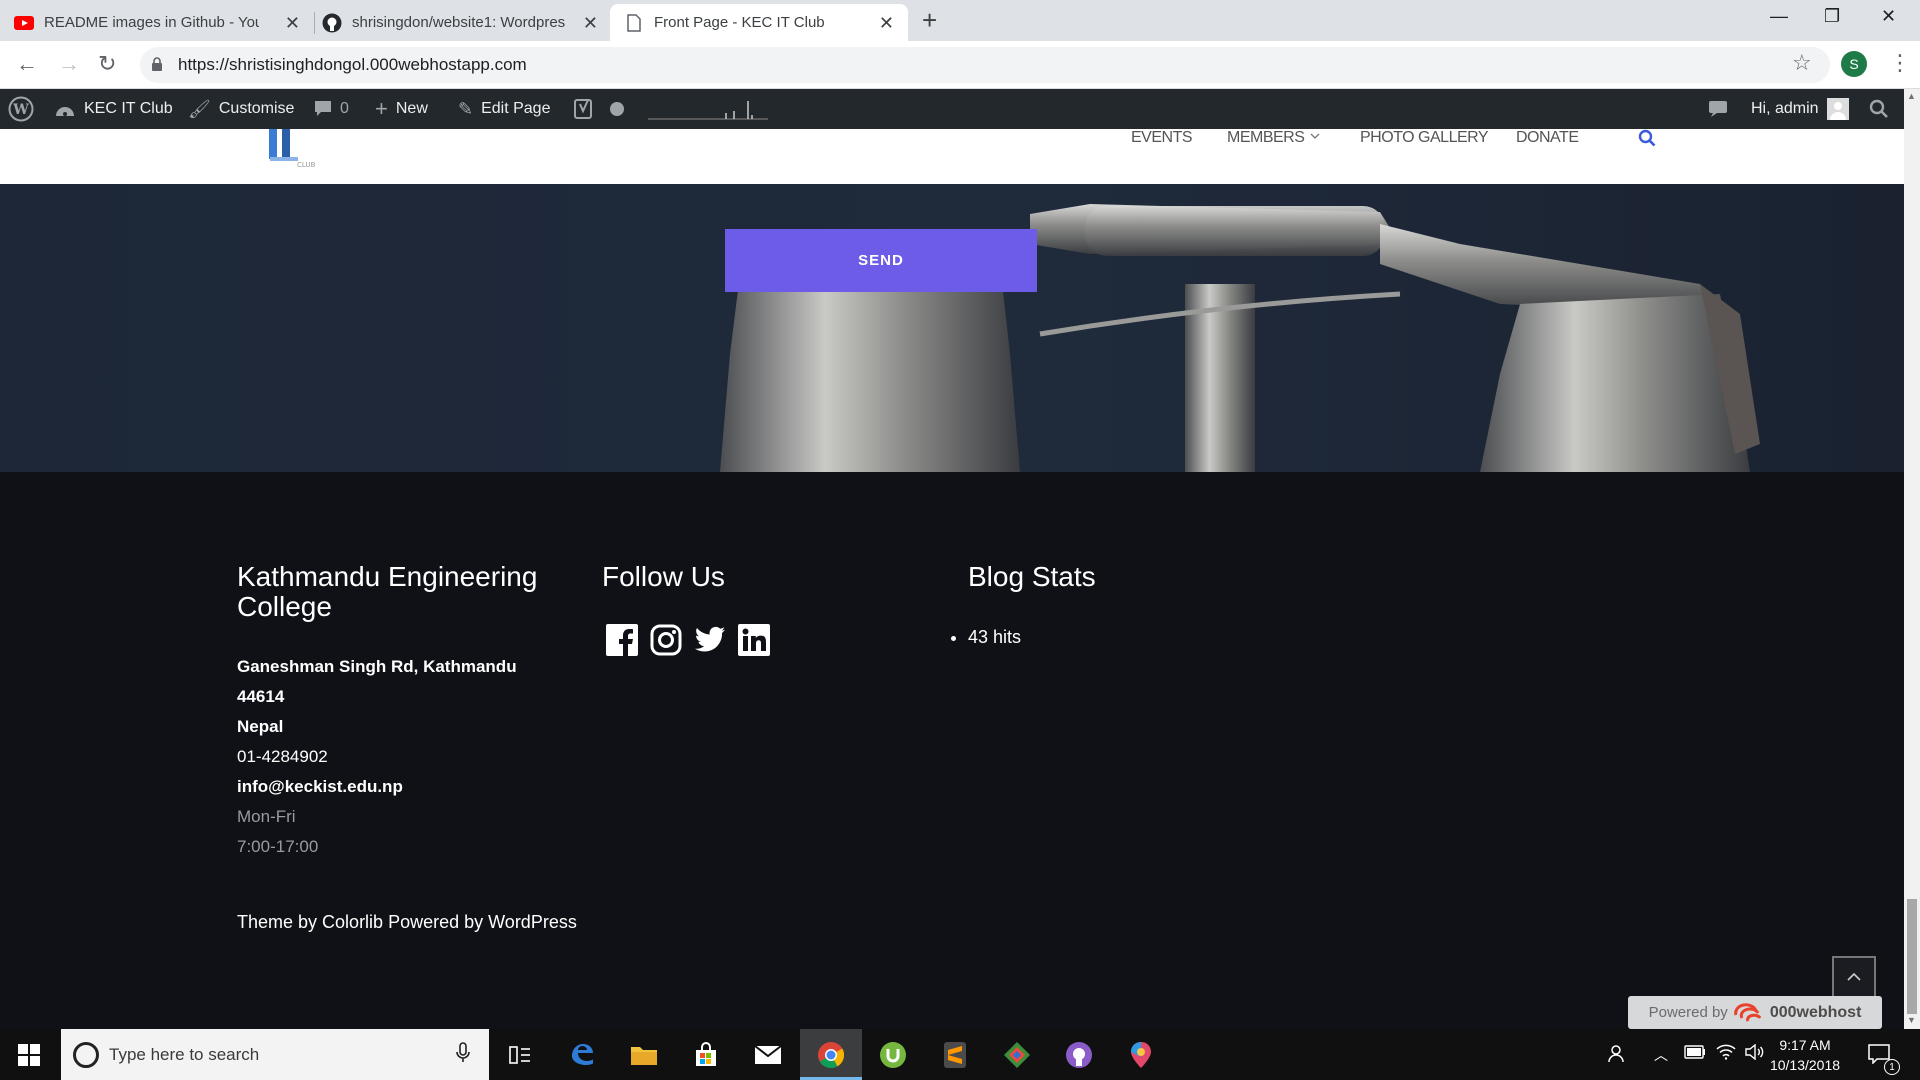 The height and width of the screenshot is (1080, 1920). Describe the element at coordinates (1726, 1054) in the screenshot. I see `wifi-icon` at that location.